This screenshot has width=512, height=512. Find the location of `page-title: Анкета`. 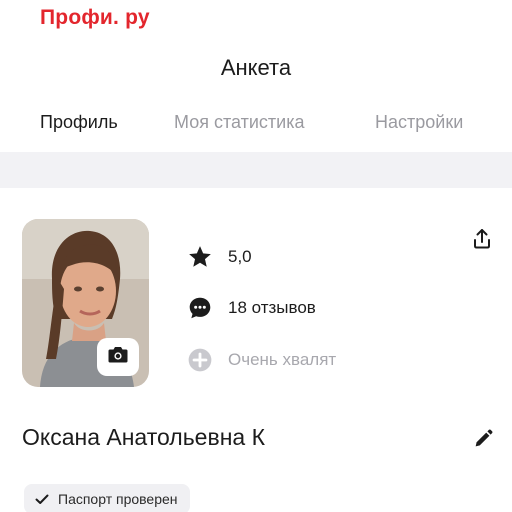

page-title: Анкета is located at coordinates (256, 67).